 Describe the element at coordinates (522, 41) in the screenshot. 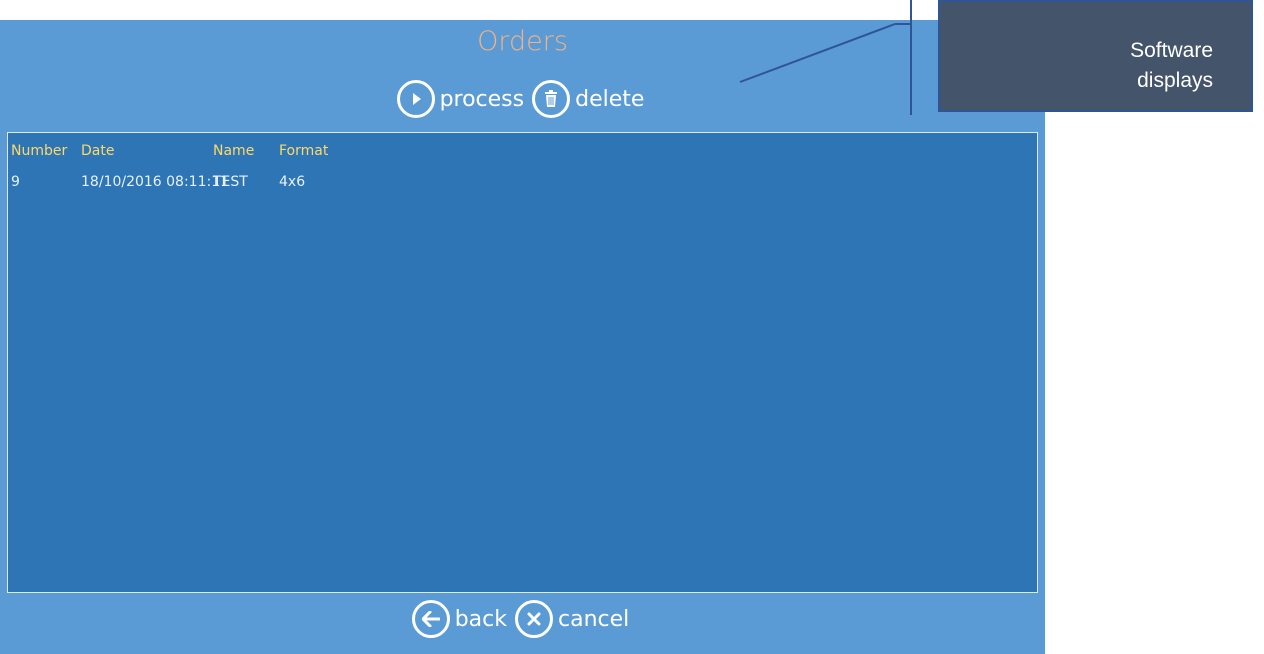

I see `page-title: Orders` at that location.